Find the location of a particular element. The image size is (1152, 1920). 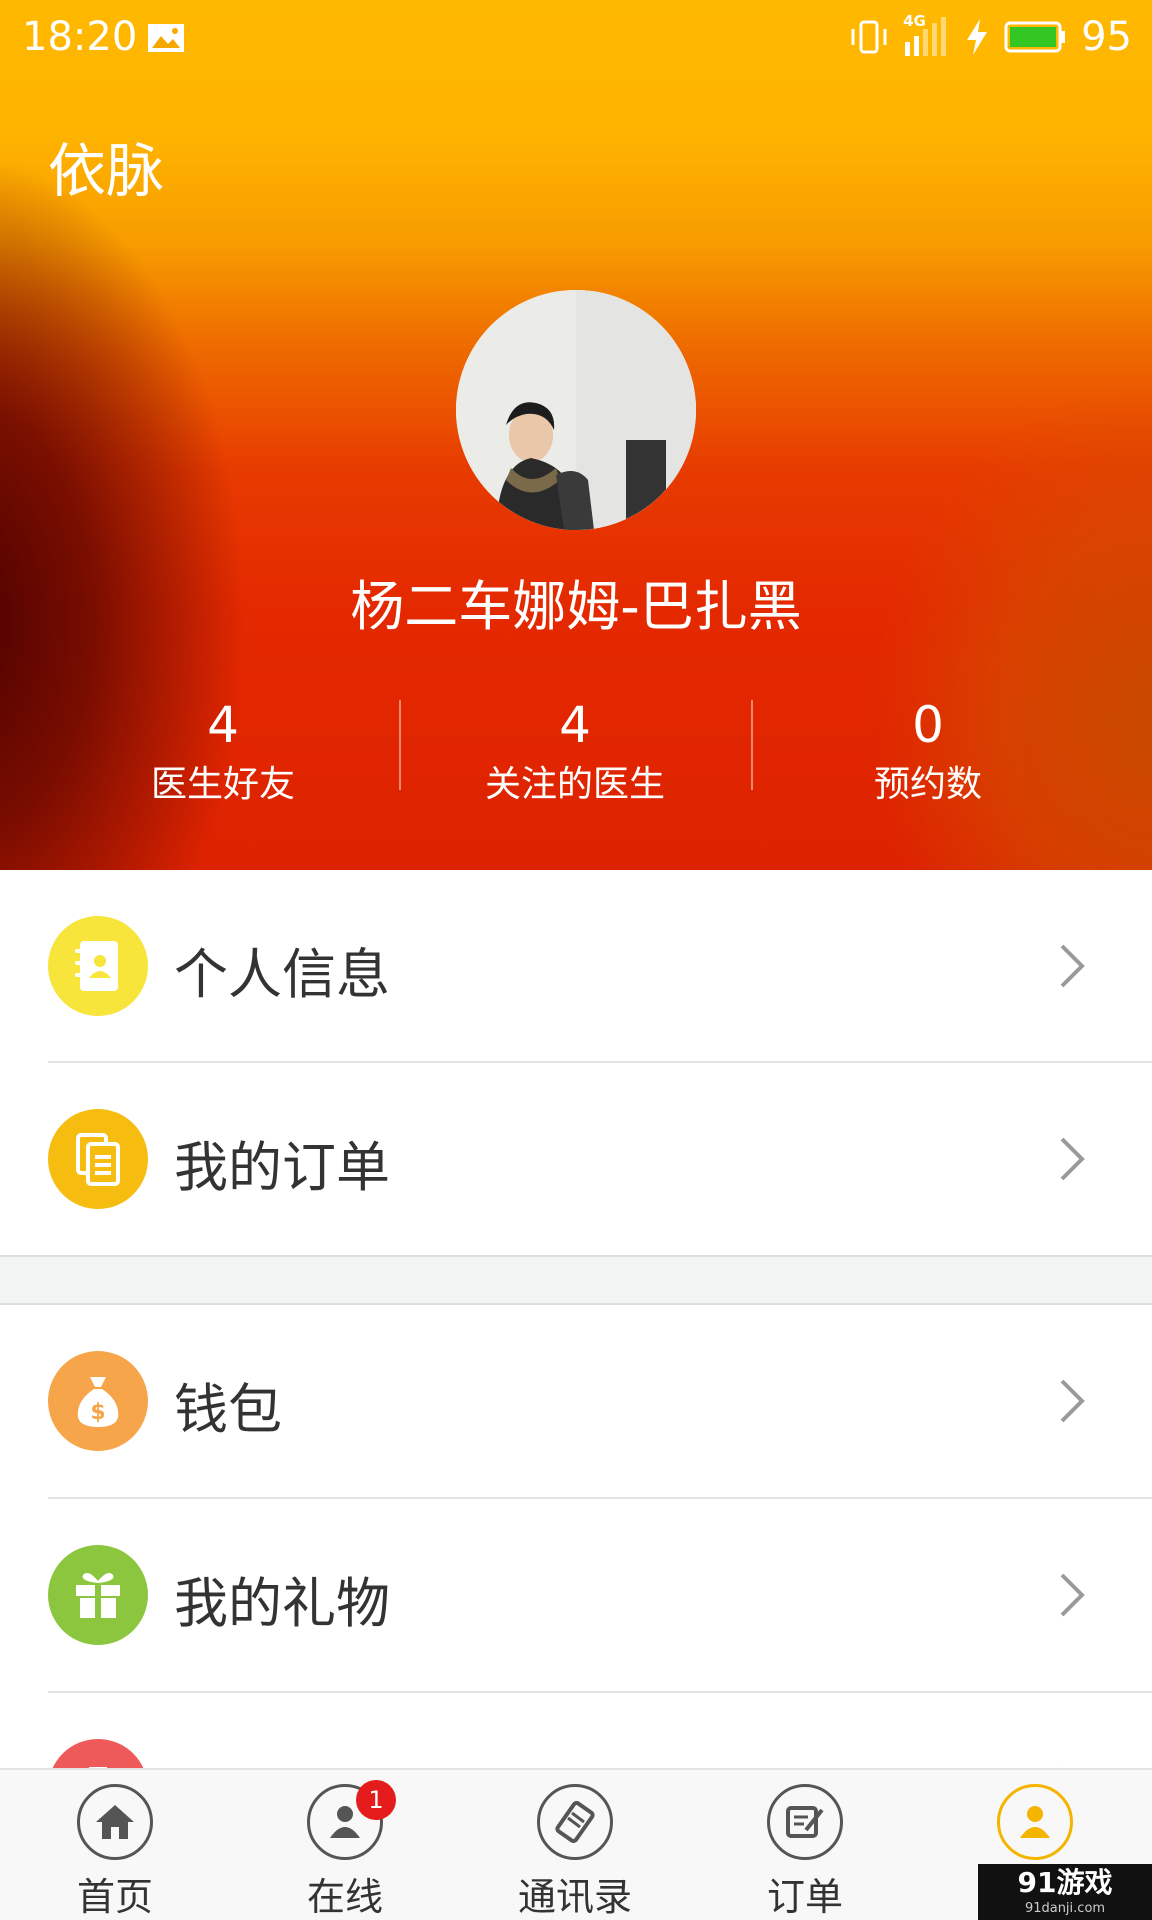

money-bag-icon: $ is located at coordinates (98, 1401).